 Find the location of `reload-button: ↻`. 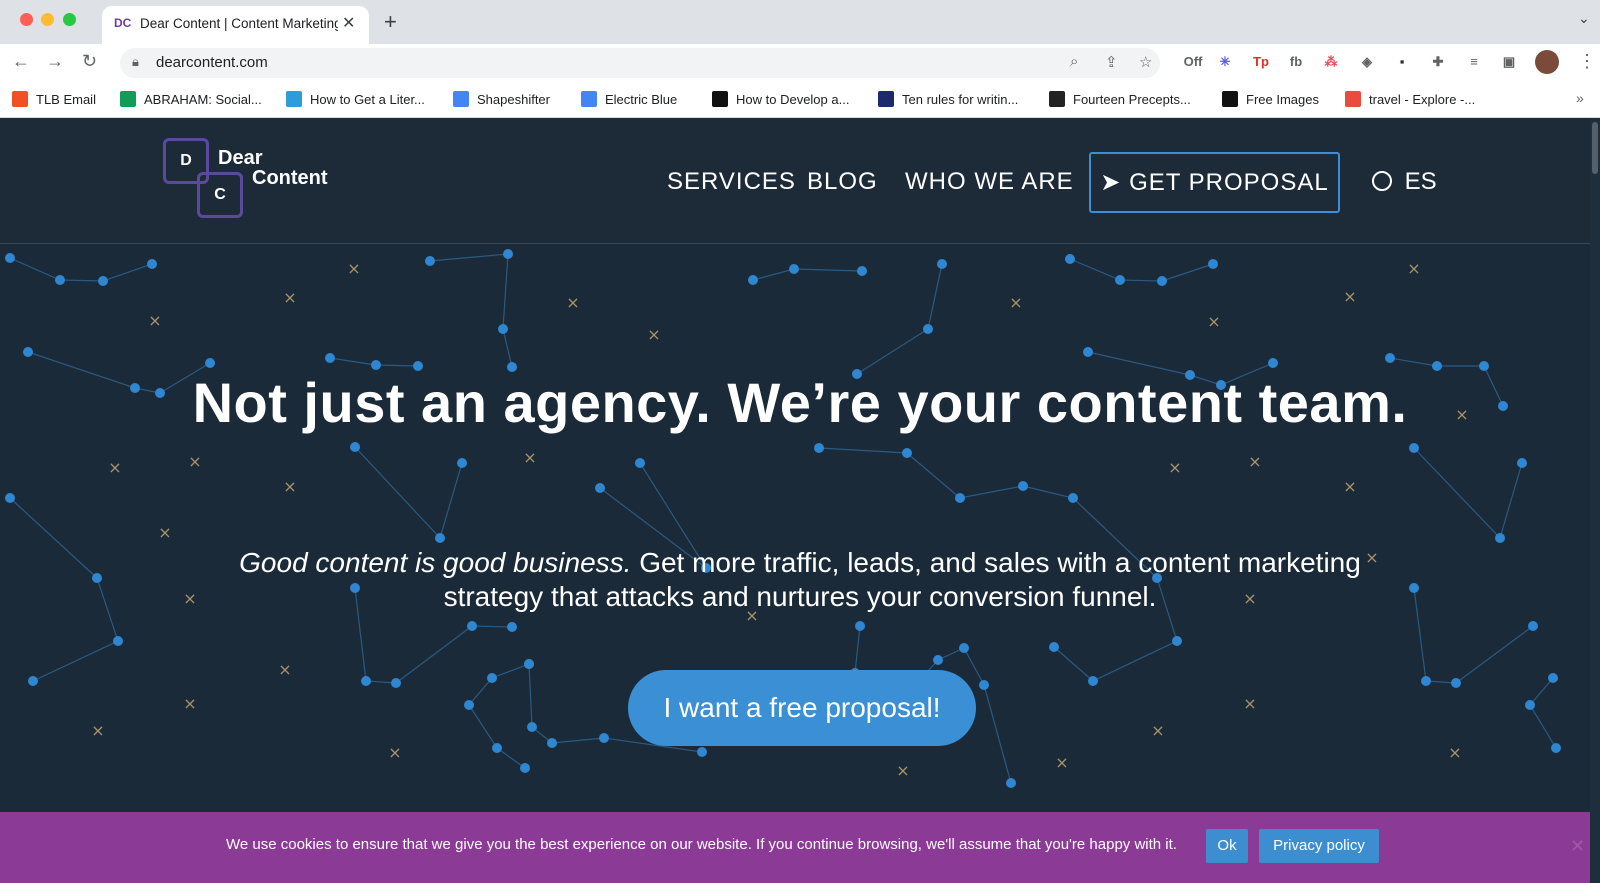

reload-button: ↻ is located at coordinates (89, 61).